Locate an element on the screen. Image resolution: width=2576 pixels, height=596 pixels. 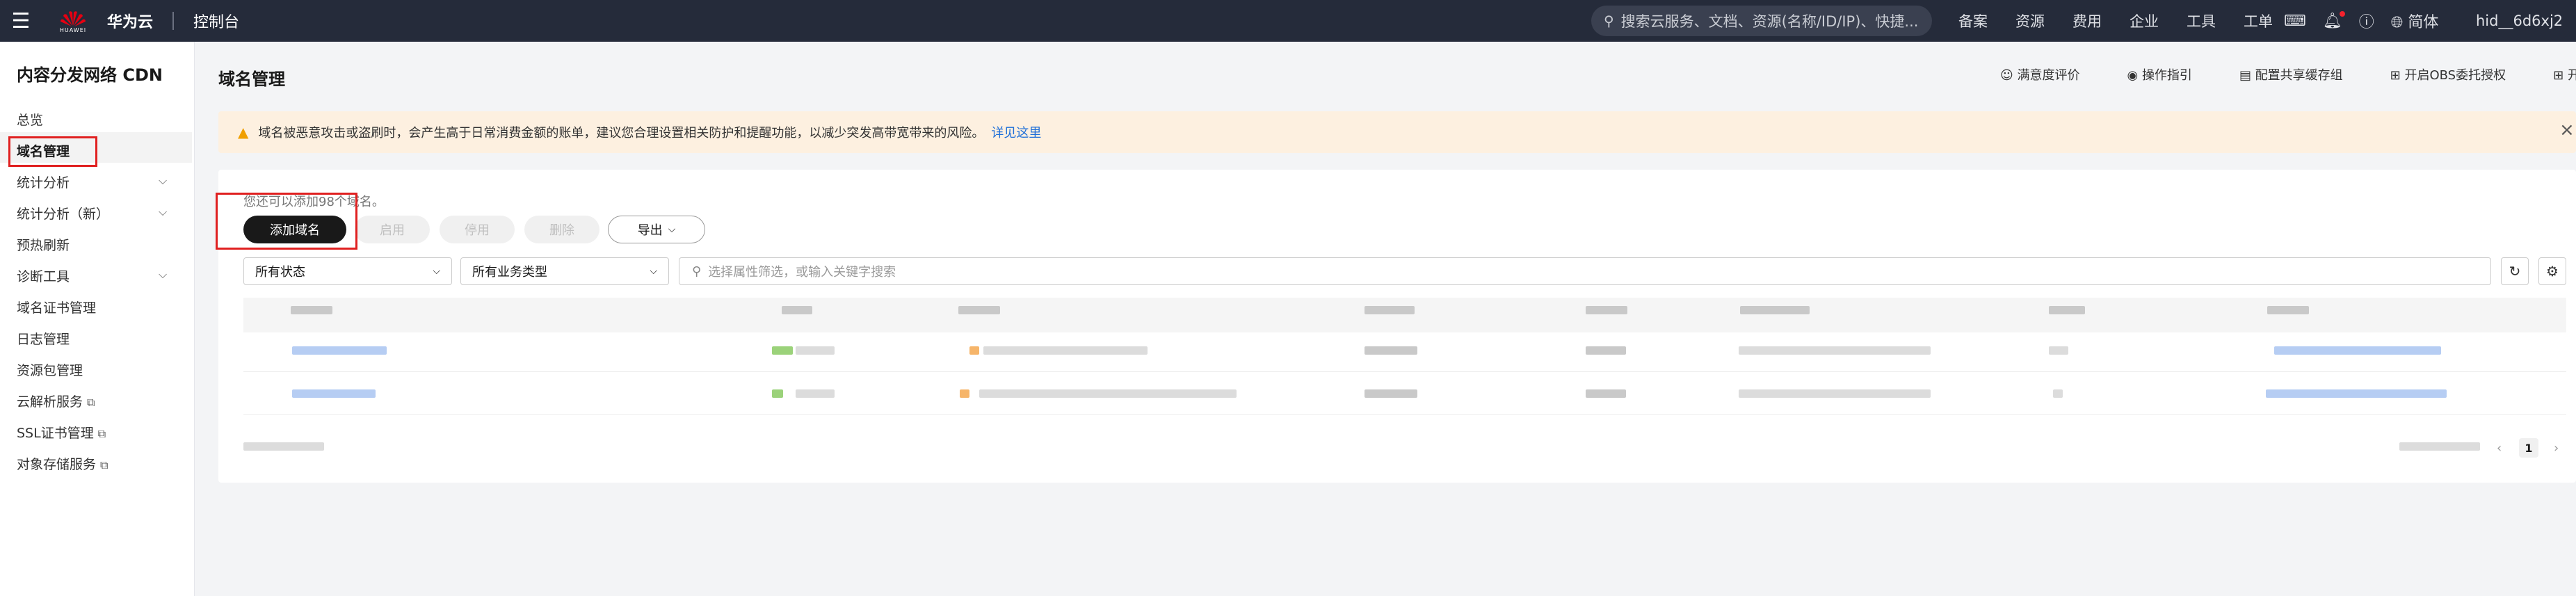
disable-button: 停用 is located at coordinates (477, 229).